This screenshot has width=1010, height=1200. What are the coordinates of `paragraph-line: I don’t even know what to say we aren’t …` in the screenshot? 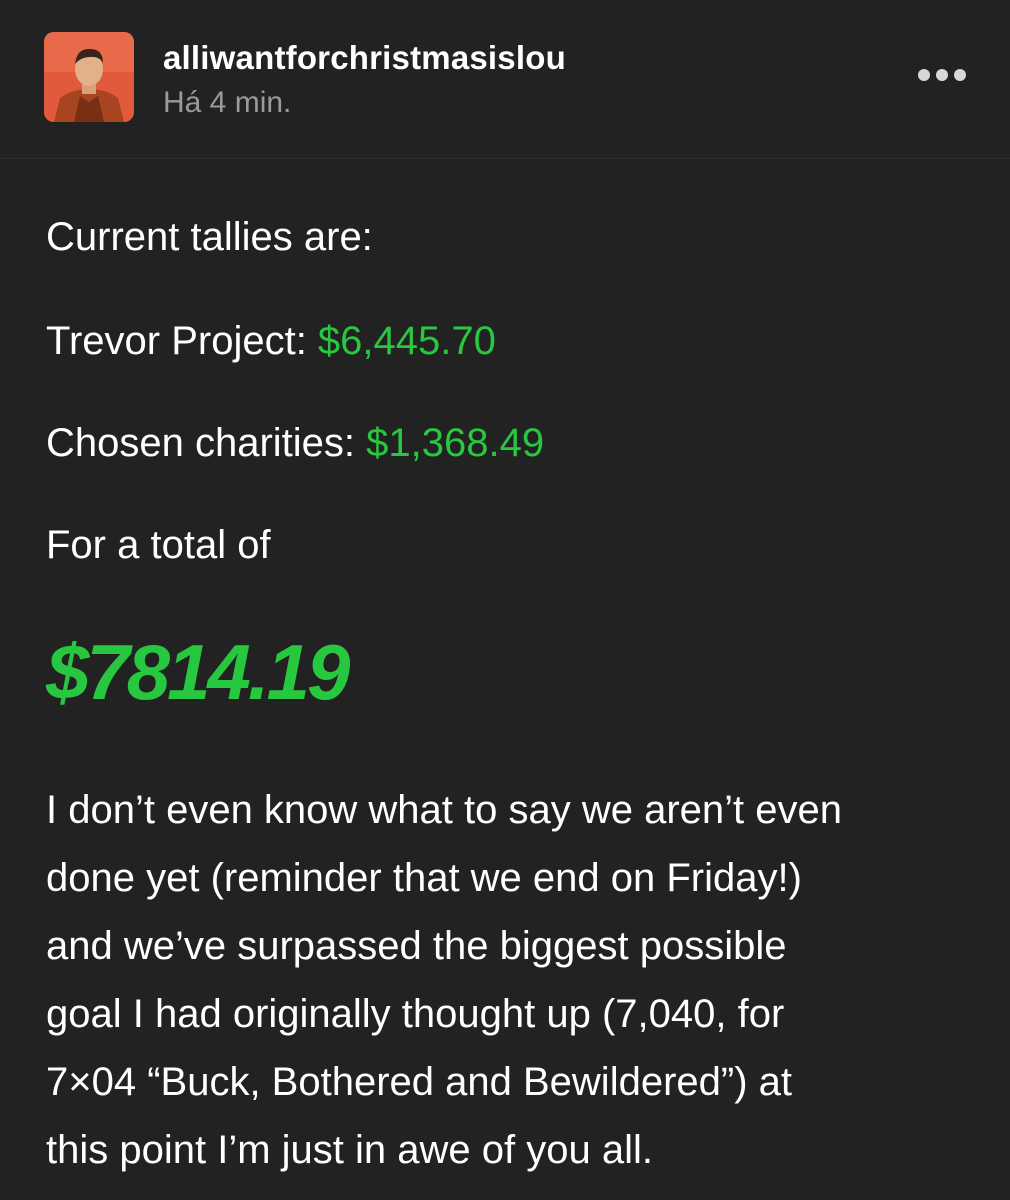 It's located at (444, 810).